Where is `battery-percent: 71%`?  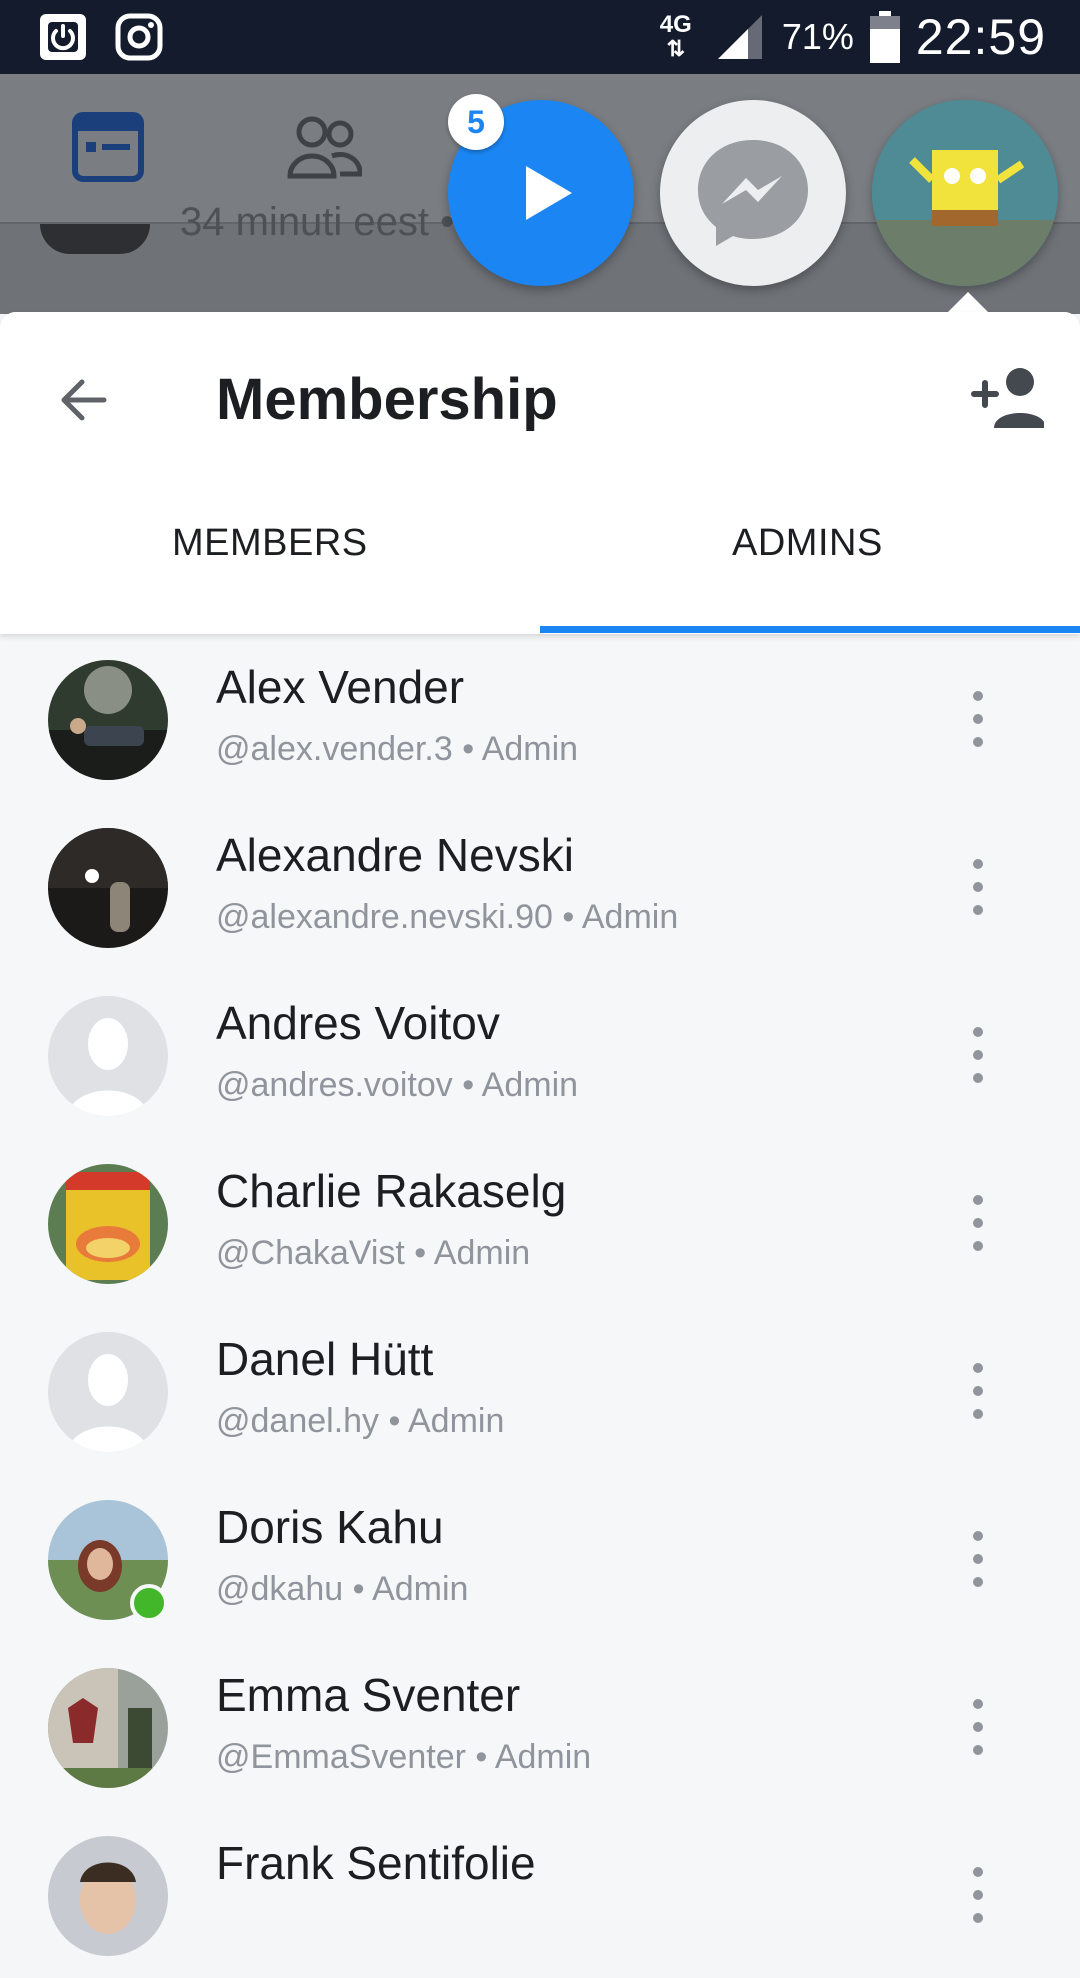 battery-percent: 71% is located at coordinates (817, 36).